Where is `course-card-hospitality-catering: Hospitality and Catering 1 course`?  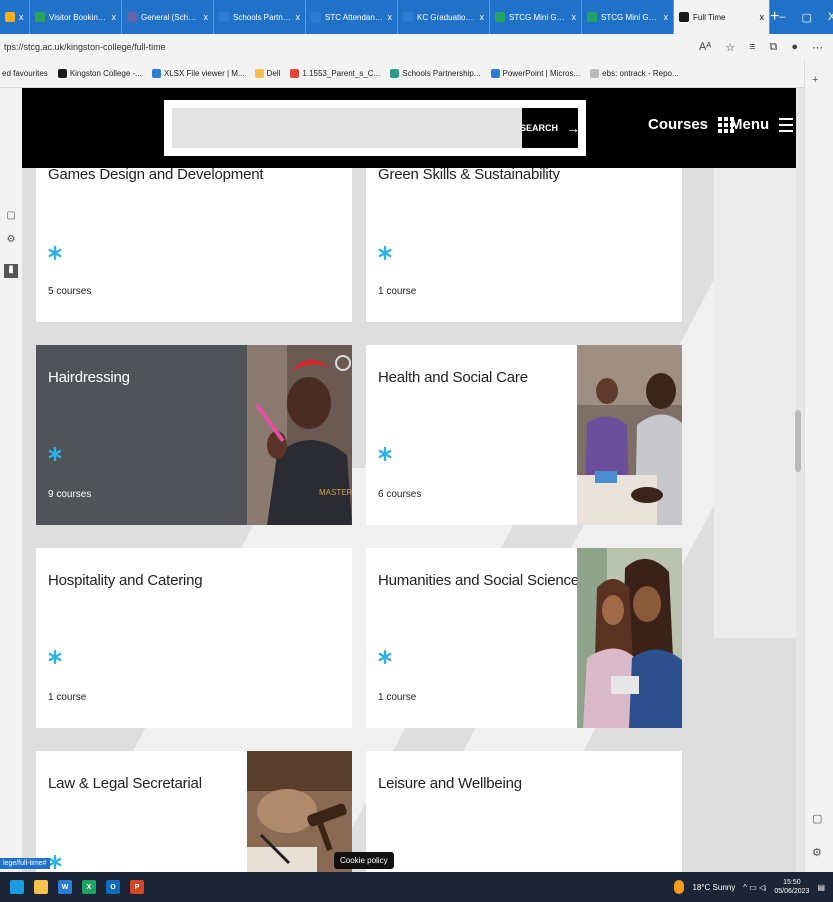 course-card-hospitality-catering: Hospitality and Catering 1 course is located at coordinates (194, 638).